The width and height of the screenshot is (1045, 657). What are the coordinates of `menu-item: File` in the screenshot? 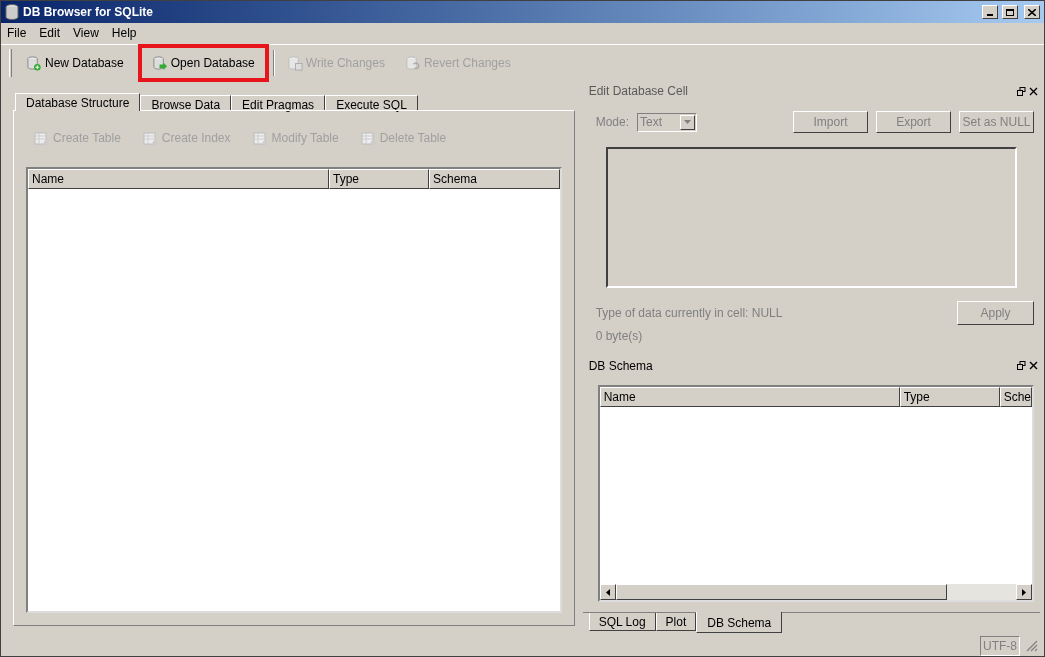 It's located at (17, 33).